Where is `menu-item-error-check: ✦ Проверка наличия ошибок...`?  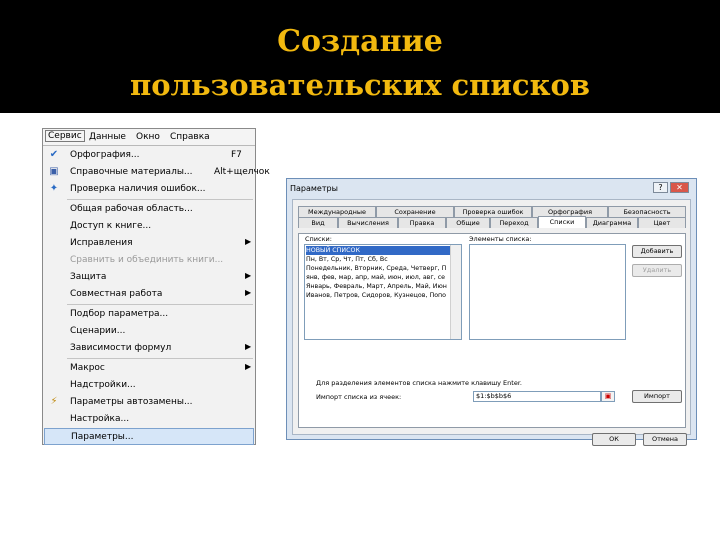 menu-item-error-check: ✦ Проверка наличия ошибок... is located at coordinates (149, 189).